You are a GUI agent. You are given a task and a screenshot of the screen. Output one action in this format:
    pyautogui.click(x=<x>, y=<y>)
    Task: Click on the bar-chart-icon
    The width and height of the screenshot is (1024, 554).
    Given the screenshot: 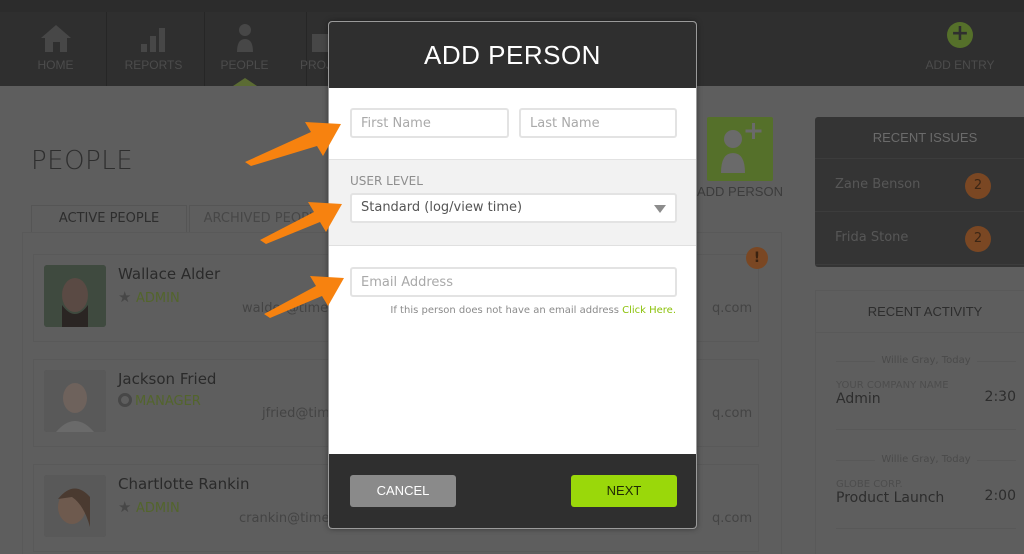 What is the action you would take?
    pyautogui.click(x=153, y=40)
    